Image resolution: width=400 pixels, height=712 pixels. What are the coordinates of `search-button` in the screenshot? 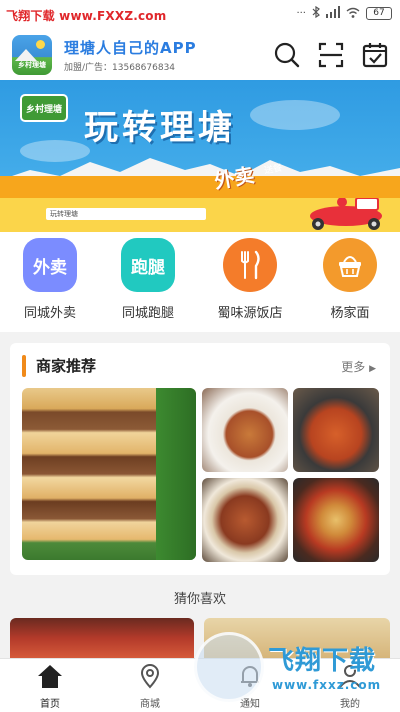 It's located at (287, 55).